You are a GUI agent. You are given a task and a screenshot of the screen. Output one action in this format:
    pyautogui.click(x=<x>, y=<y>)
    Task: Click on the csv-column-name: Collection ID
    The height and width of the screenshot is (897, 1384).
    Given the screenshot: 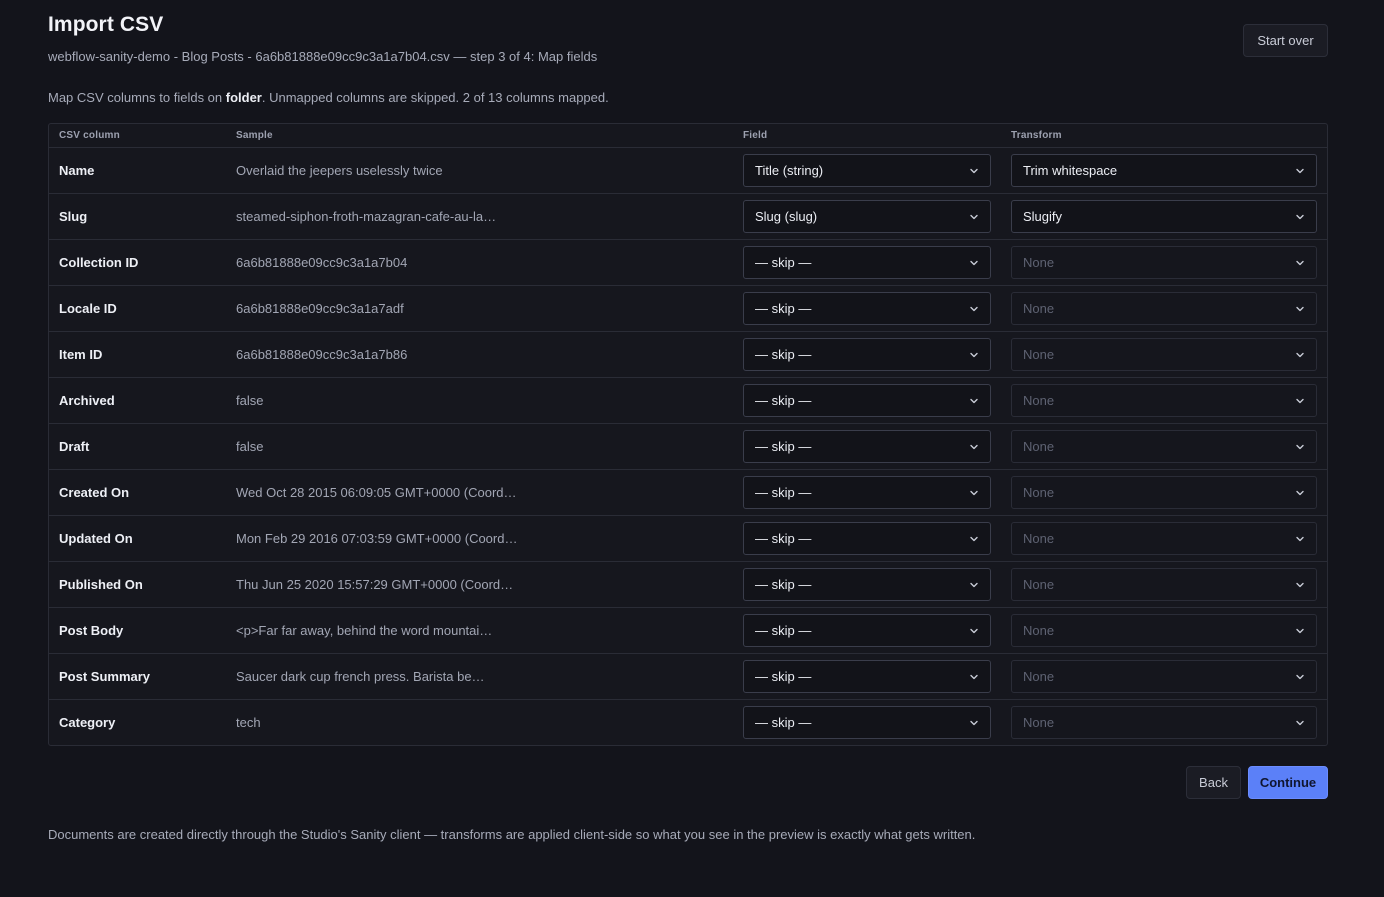 What is the action you would take?
    pyautogui.click(x=99, y=262)
    